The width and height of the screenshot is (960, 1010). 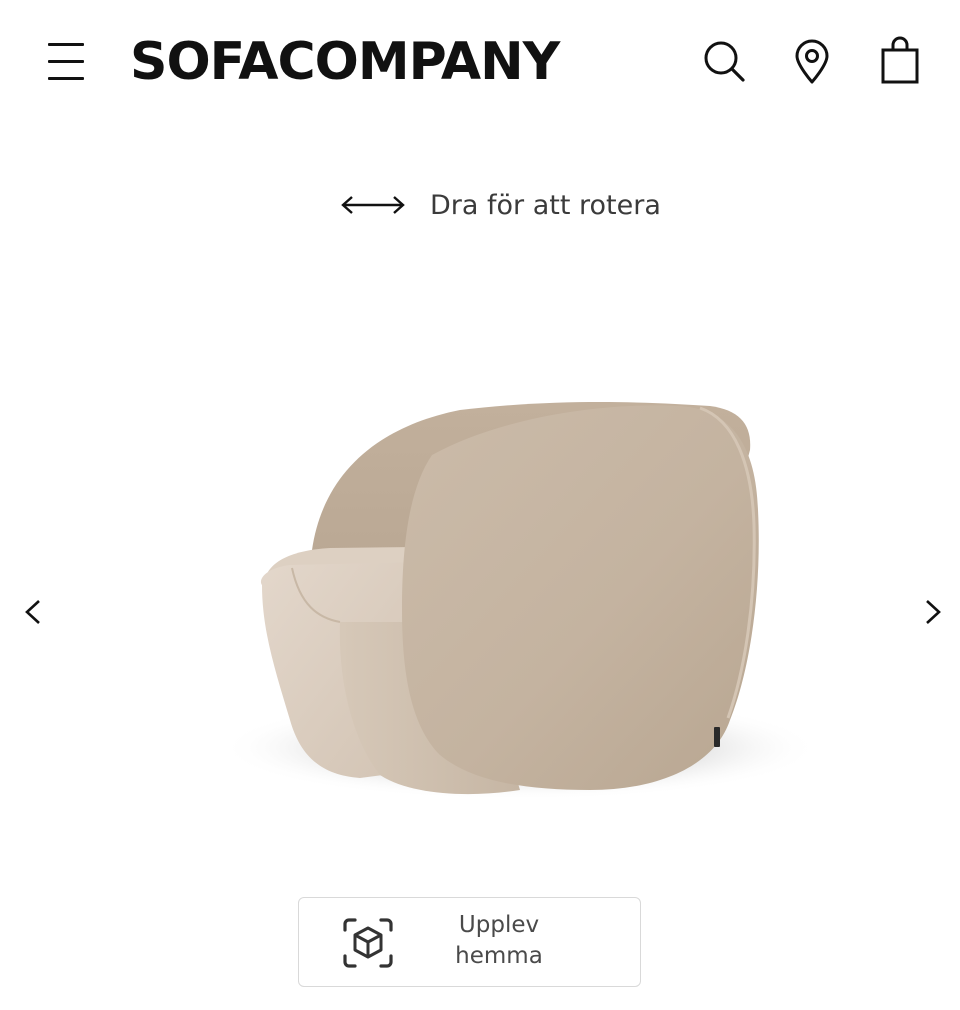 I want to click on view-in-your-room-button: Upplev hemma, so click(x=469, y=942).